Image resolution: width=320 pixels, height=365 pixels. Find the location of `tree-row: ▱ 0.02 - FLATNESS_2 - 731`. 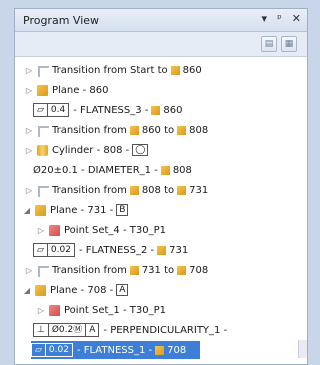

tree-row: ▱ 0.02 - FLATNESS_2 - 731 is located at coordinates (170, 250).